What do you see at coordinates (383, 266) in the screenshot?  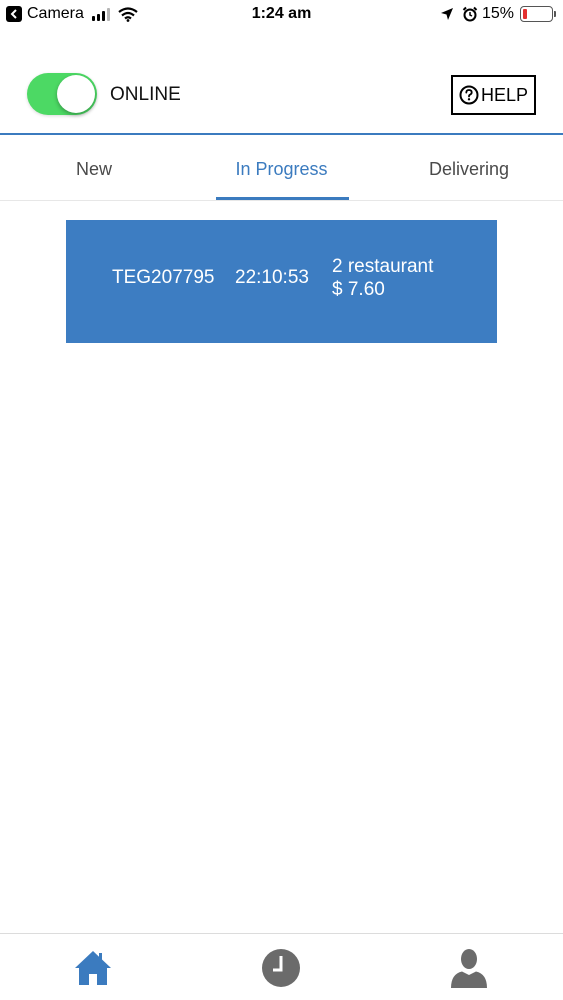 I see `order-restaurant-count: 2 restaurant` at bounding box center [383, 266].